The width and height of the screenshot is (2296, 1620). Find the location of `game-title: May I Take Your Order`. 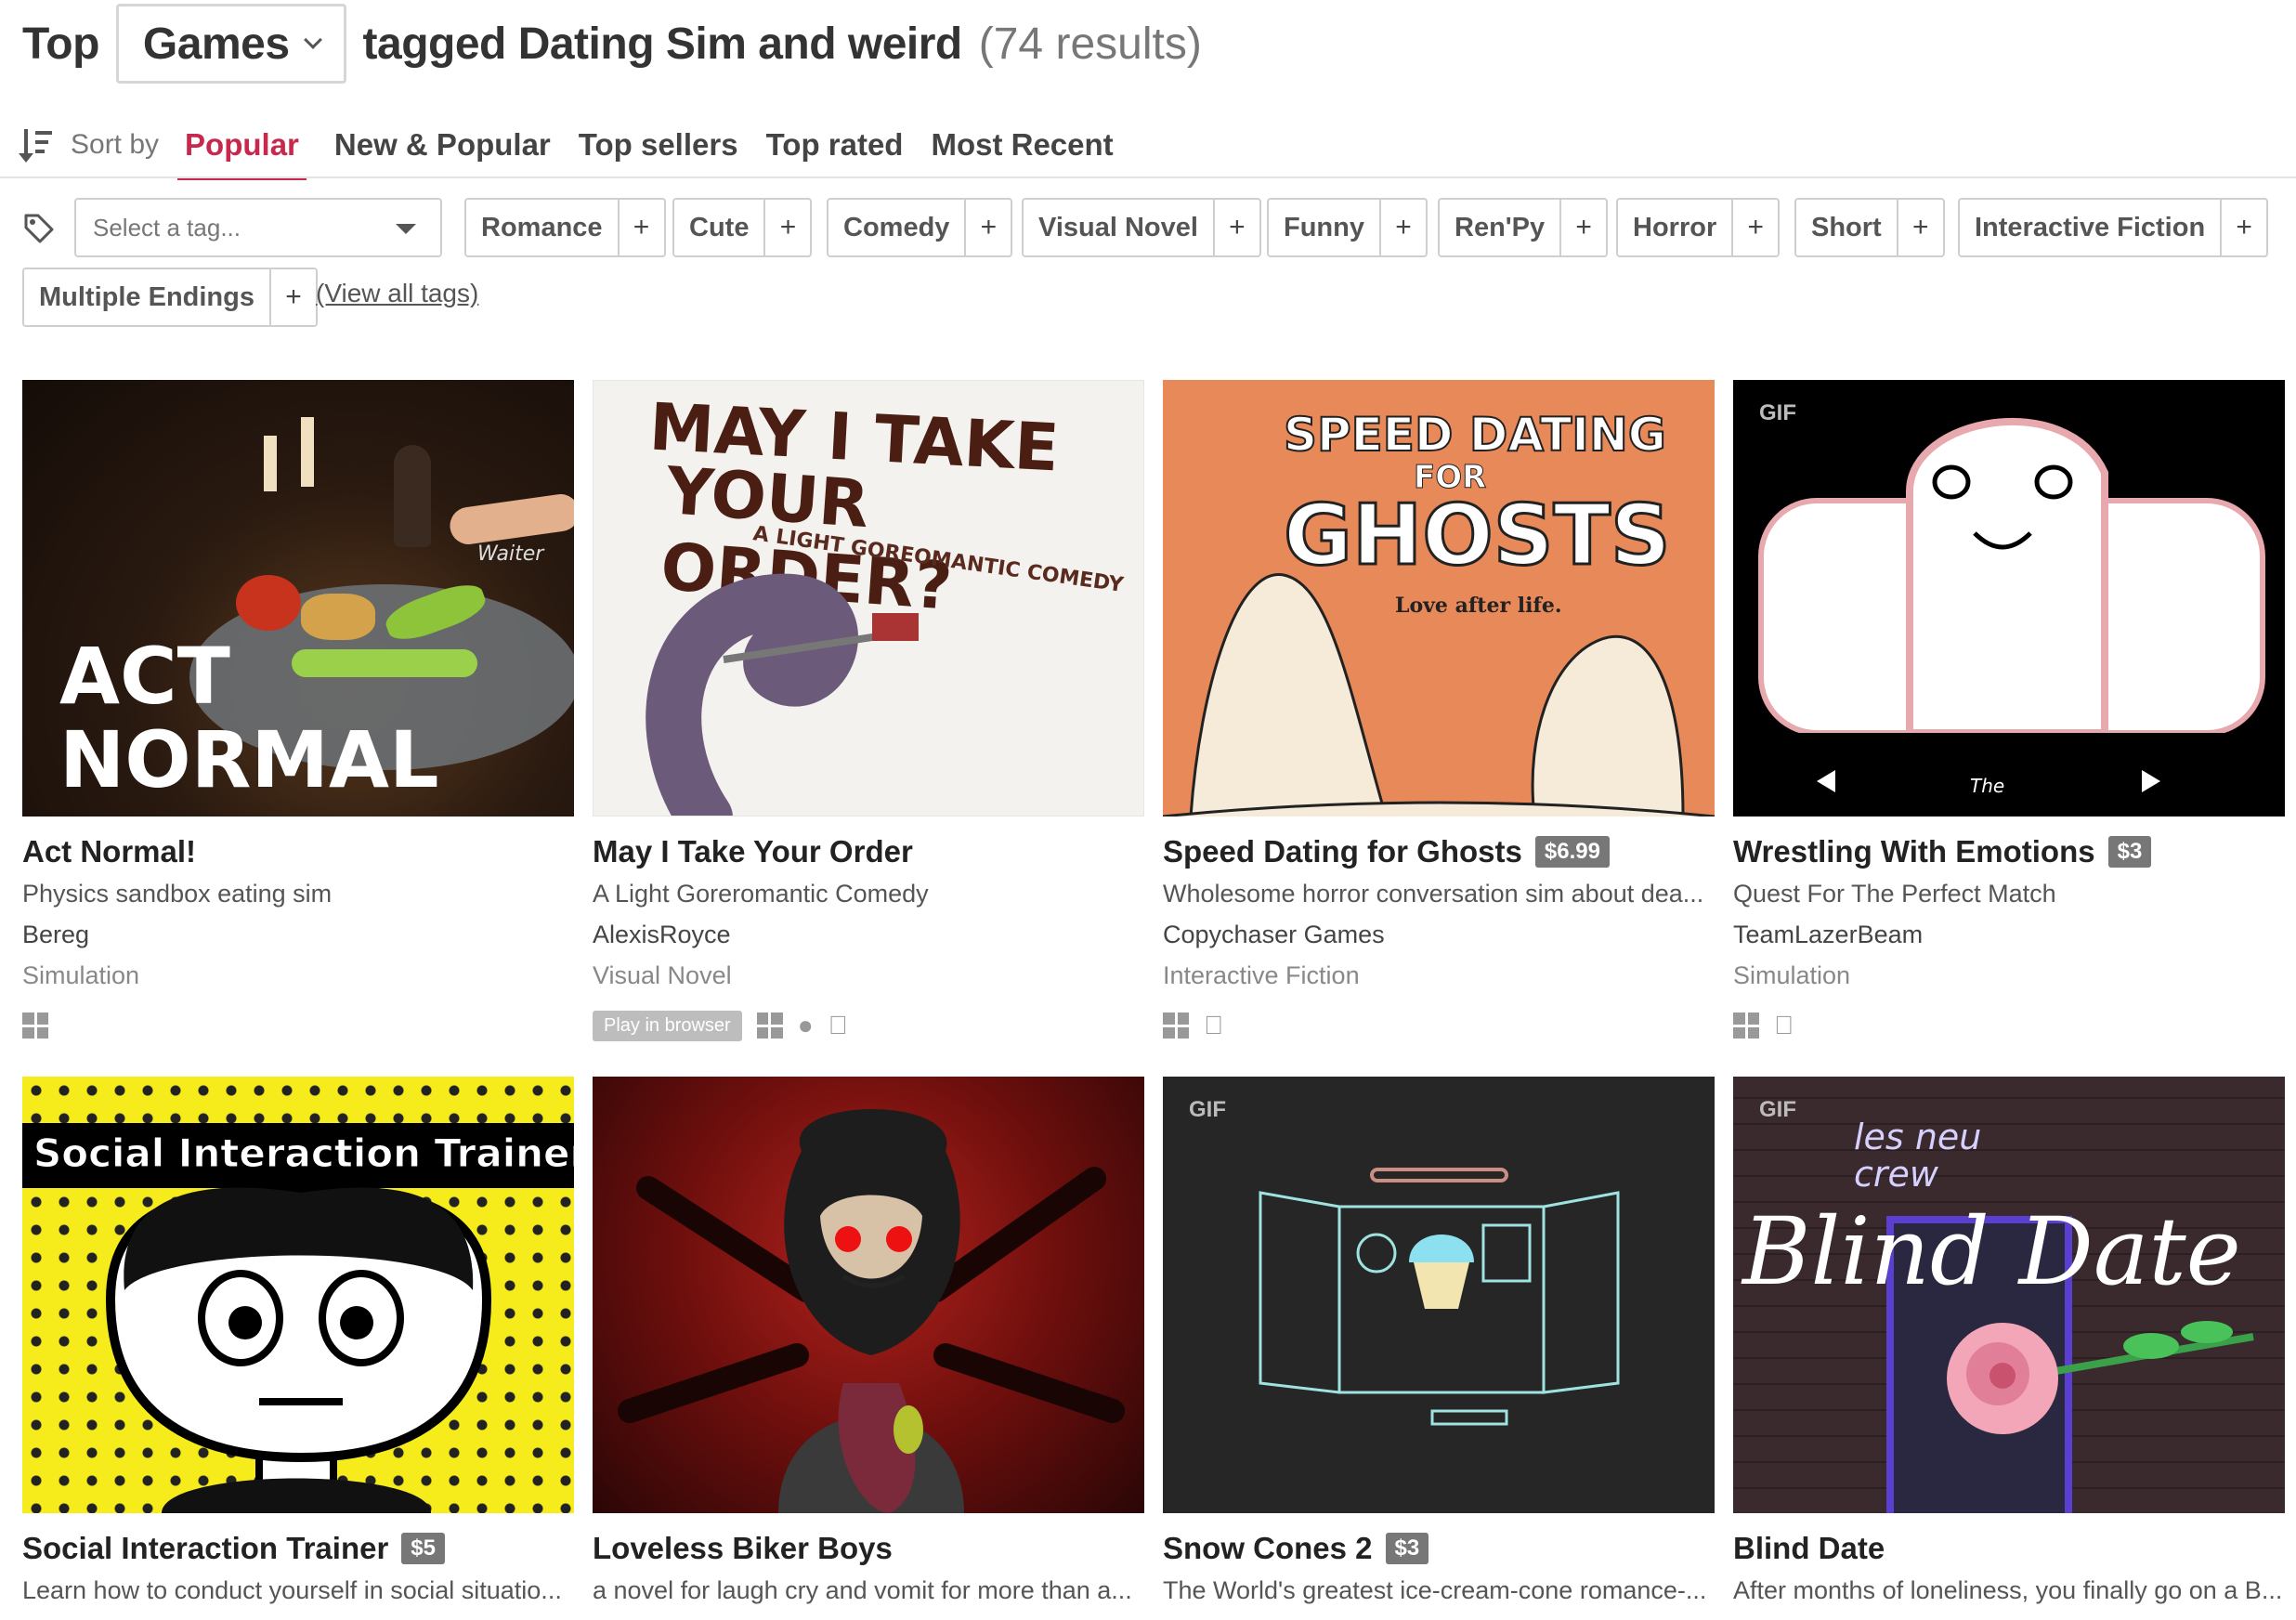

game-title: May I Take Your Order is located at coordinates (753, 852).